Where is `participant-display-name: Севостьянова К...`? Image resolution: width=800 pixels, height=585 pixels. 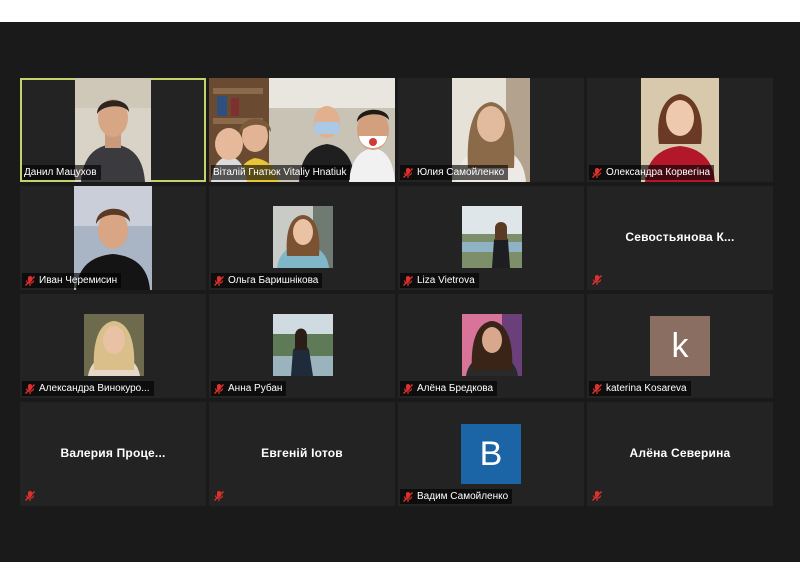
participant-display-name: Севостьянова К... is located at coordinates (680, 237).